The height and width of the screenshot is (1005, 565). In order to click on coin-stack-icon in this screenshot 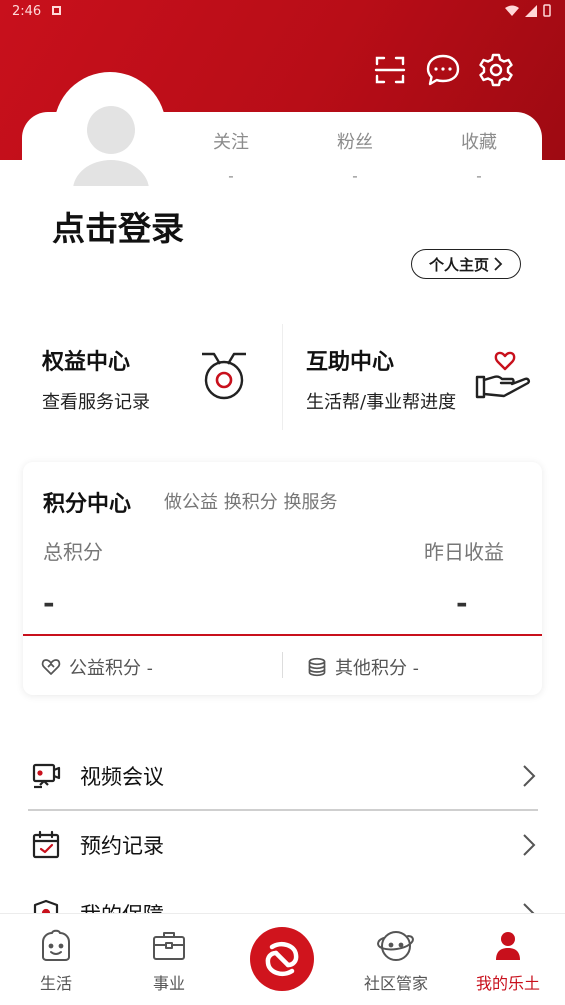, I will do `click(317, 667)`.